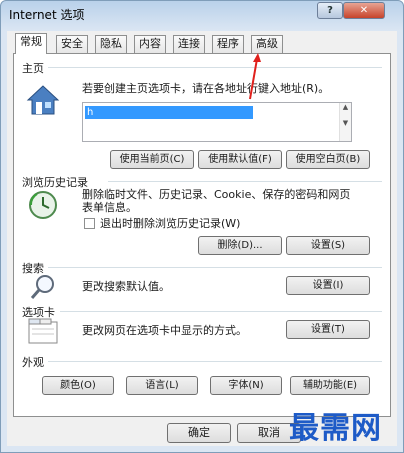 The image size is (404, 453). Describe the element at coordinates (267, 44) in the screenshot. I see `tab-advanced: 高级` at that location.